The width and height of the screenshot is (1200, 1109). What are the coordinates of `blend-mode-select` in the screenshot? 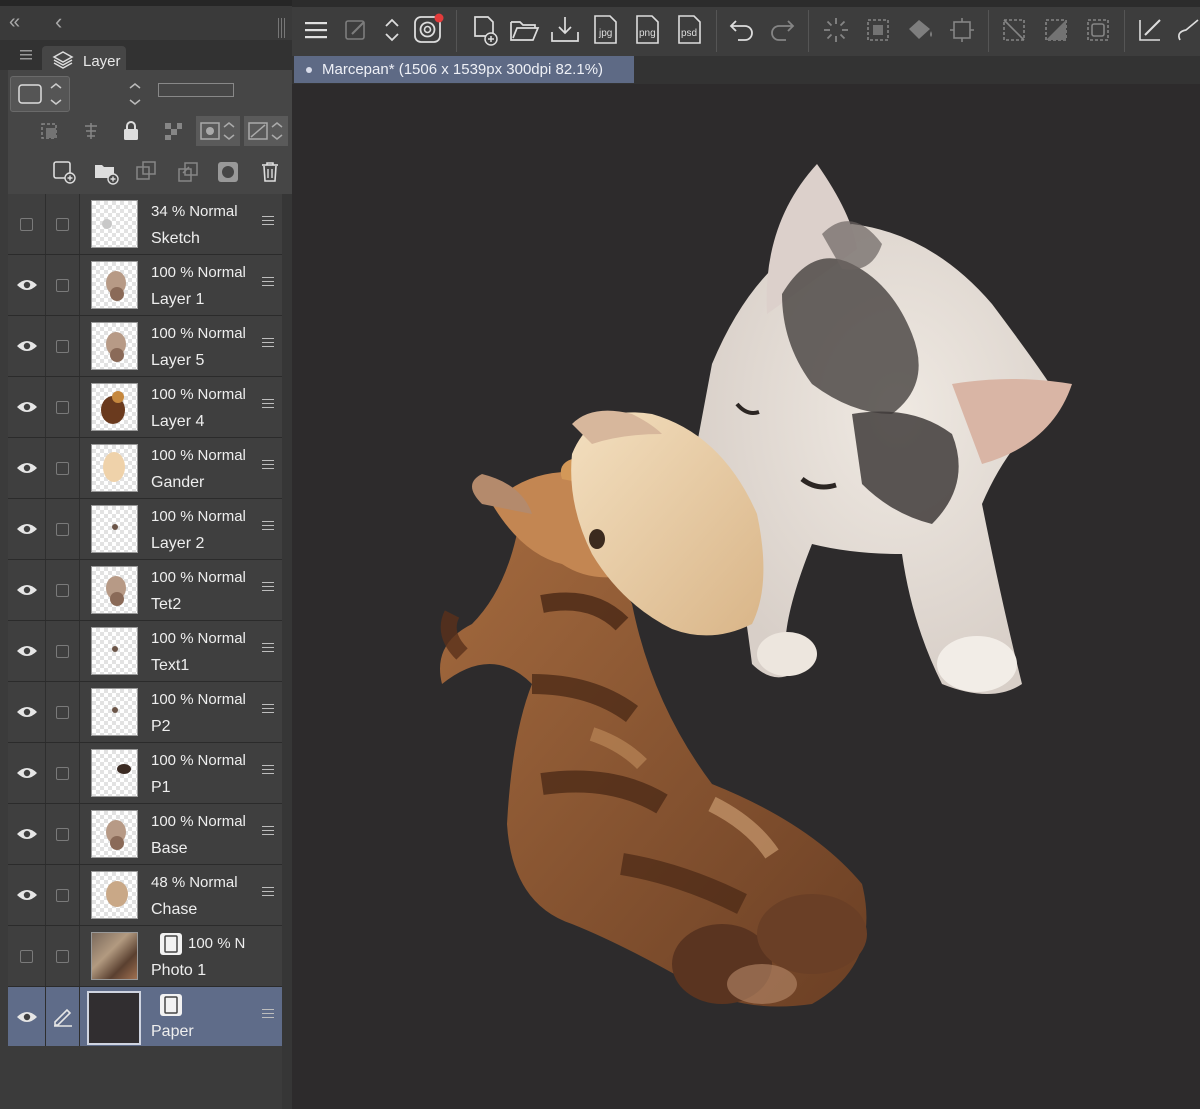 It's located at (40, 94).